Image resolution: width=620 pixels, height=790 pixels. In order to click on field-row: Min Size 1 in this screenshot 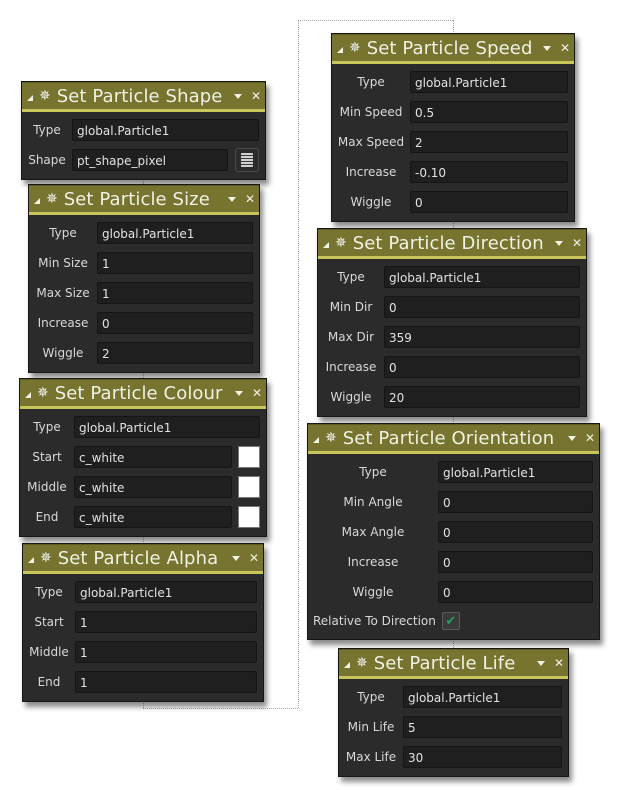, I will do `click(143, 263)`.